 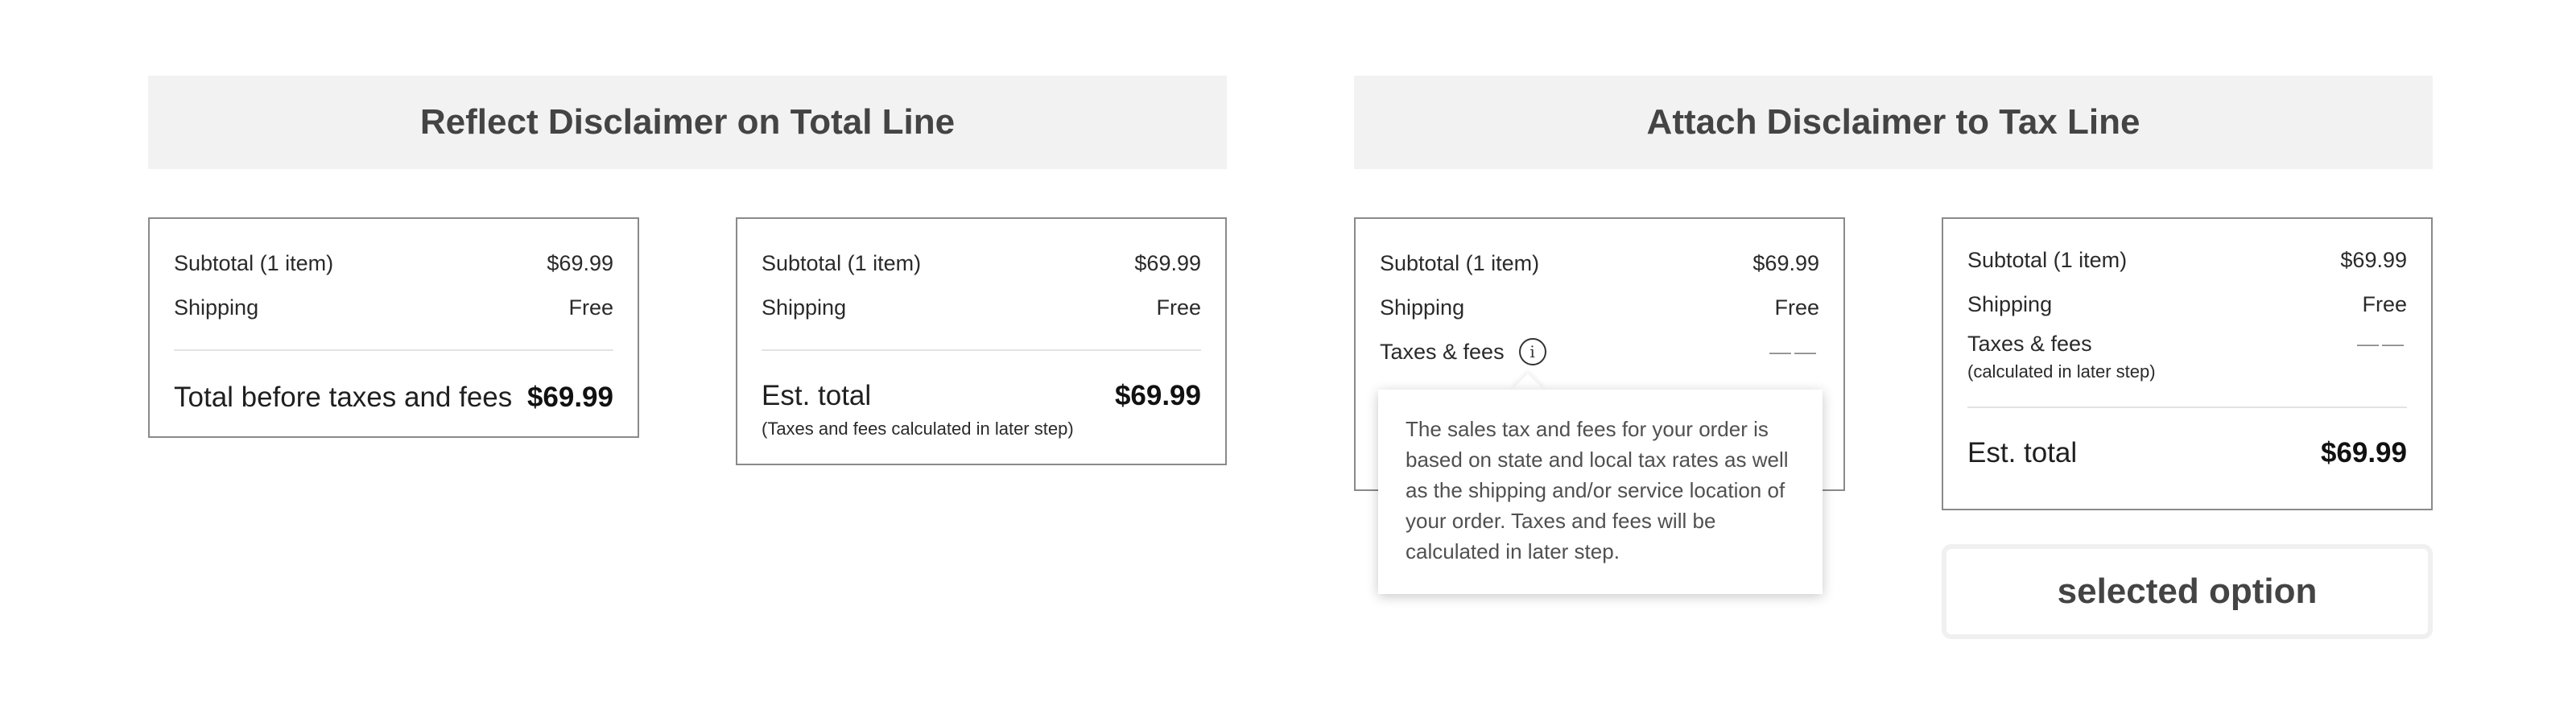 What do you see at coordinates (687, 122) in the screenshot?
I see `section-title-total-line: Reflect Disclaimer on Total Line` at bounding box center [687, 122].